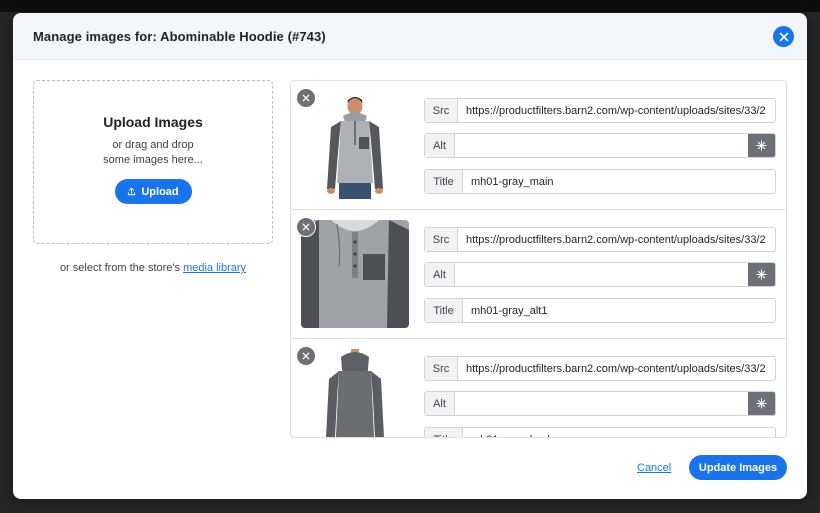 This screenshot has width=820, height=513. I want to click on close-button, so click(783, 36).